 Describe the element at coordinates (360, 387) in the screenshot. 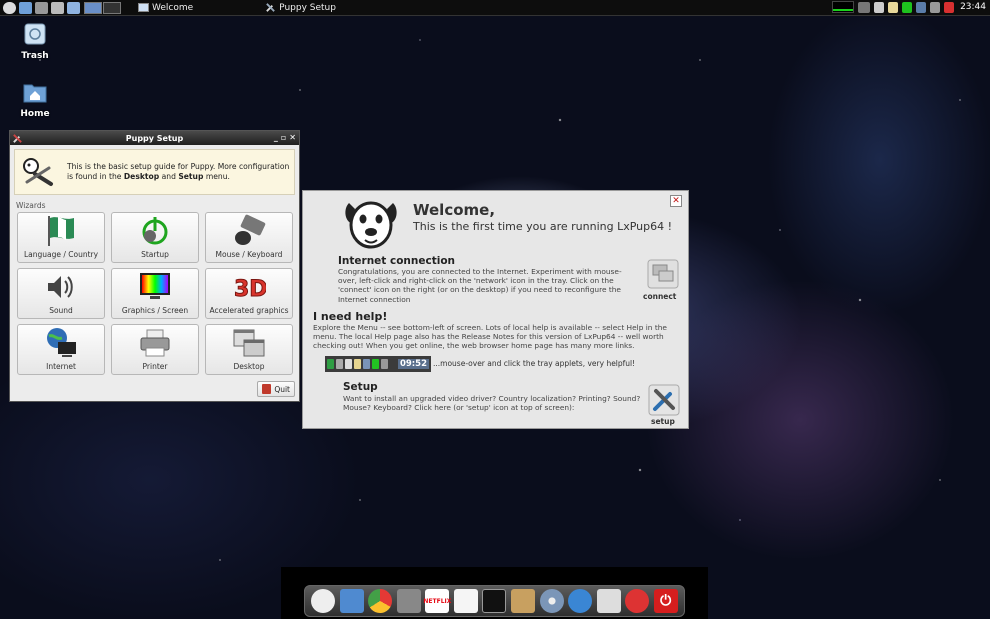

I see `setup-heading: Setup` at that location.